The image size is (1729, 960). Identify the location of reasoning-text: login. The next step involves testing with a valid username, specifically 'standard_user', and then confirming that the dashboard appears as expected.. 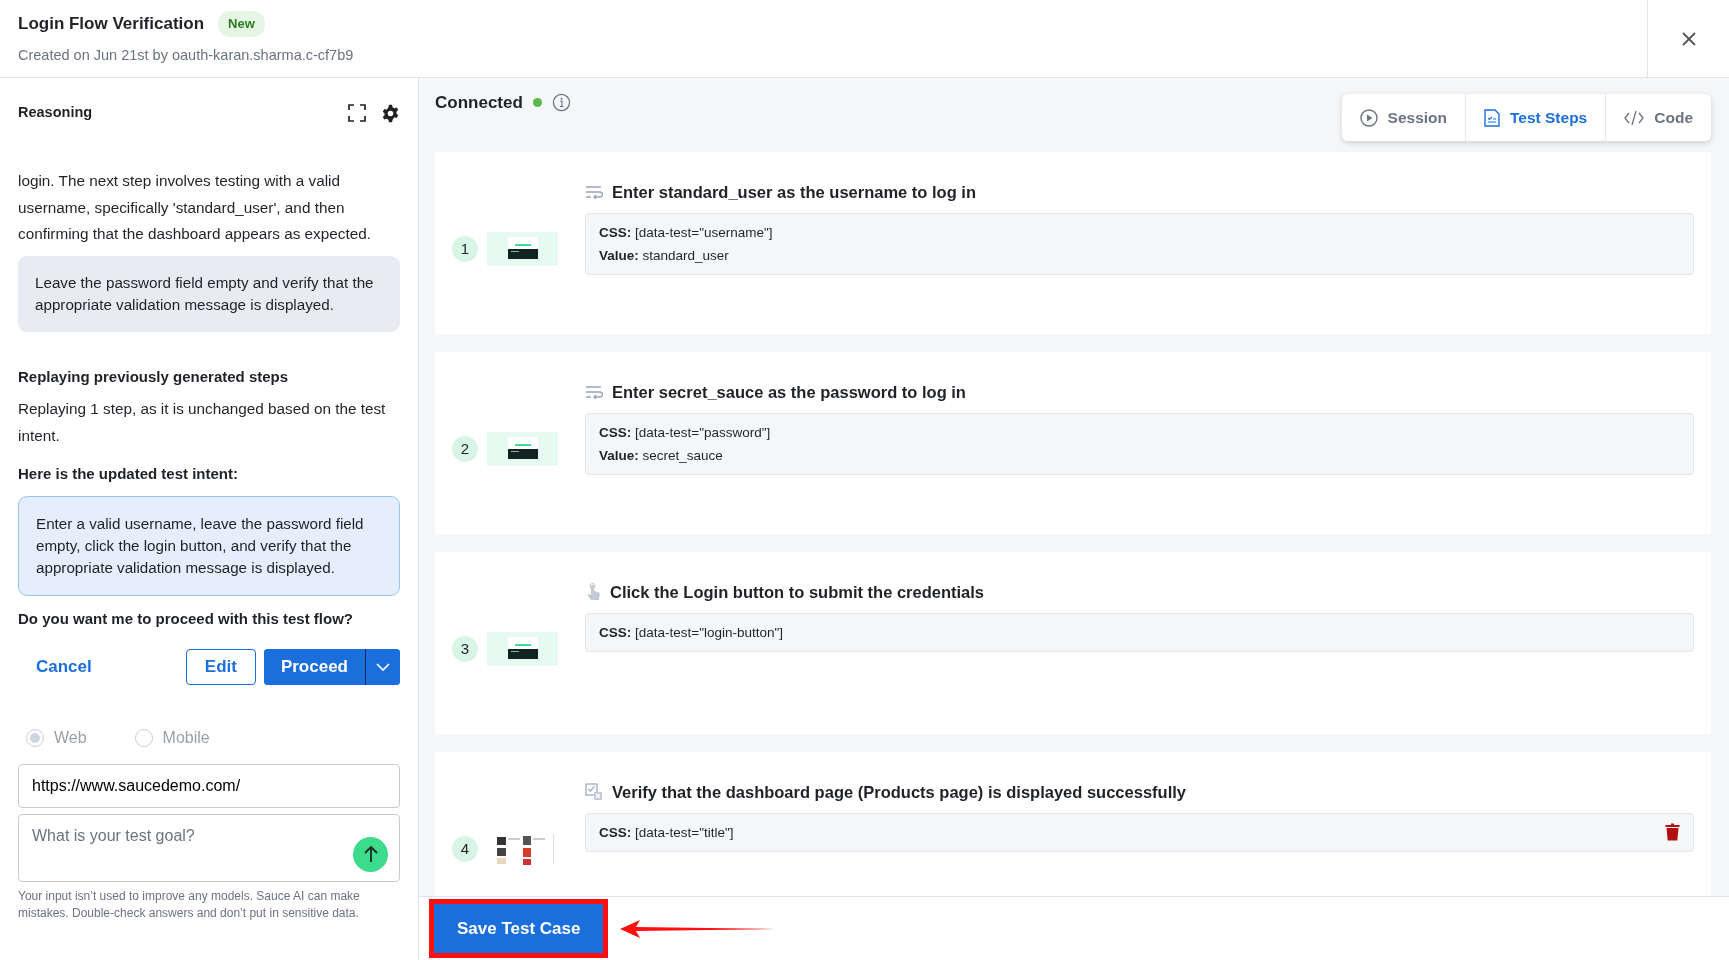
(195, 207).